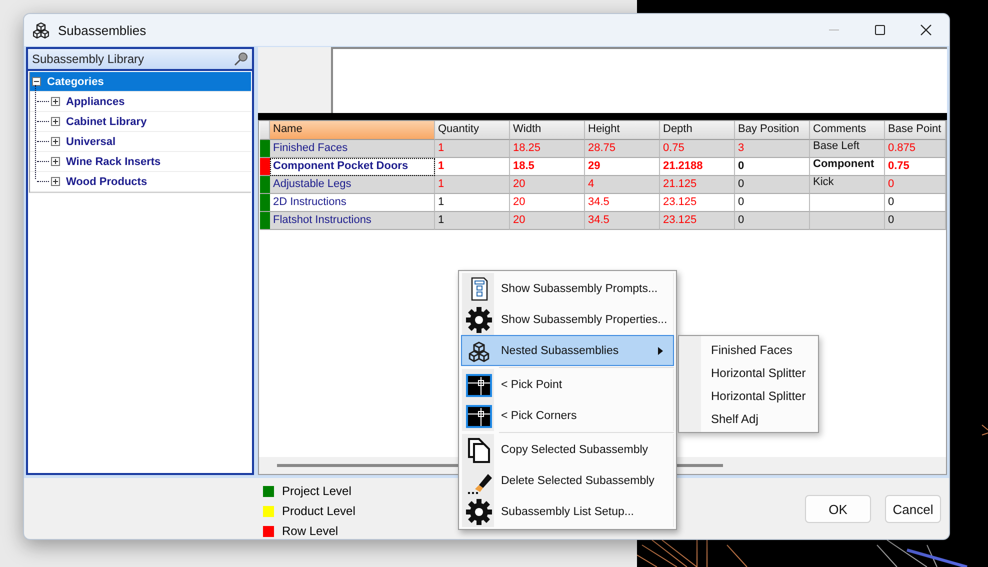 The height and width of the screenshot is (567, 988). I want to click on legend-label: Row Level, so click(310, 531).